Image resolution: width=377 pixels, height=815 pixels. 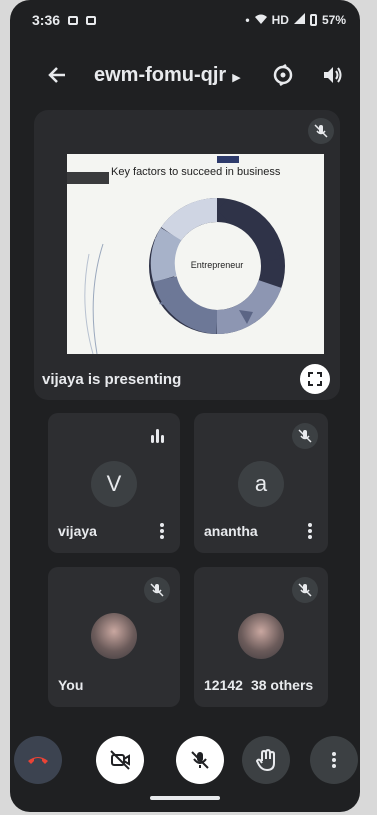 What do you see at coordinates (217, 265) in the screenshot?
I see `cycle-center-label: Entrepreneur` at bounding box center [217, 265].